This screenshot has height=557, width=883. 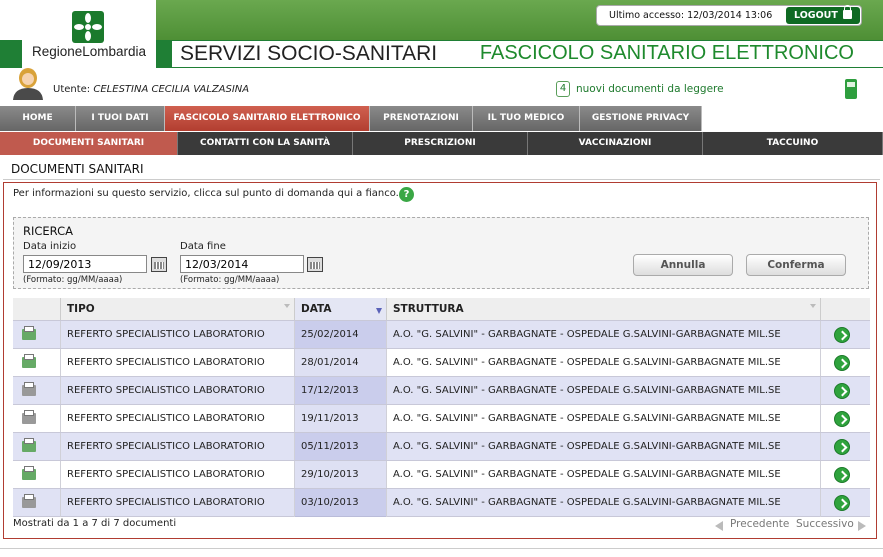 I want to click on logo-text: RegioneLombardia, so click(x=89, y=51).